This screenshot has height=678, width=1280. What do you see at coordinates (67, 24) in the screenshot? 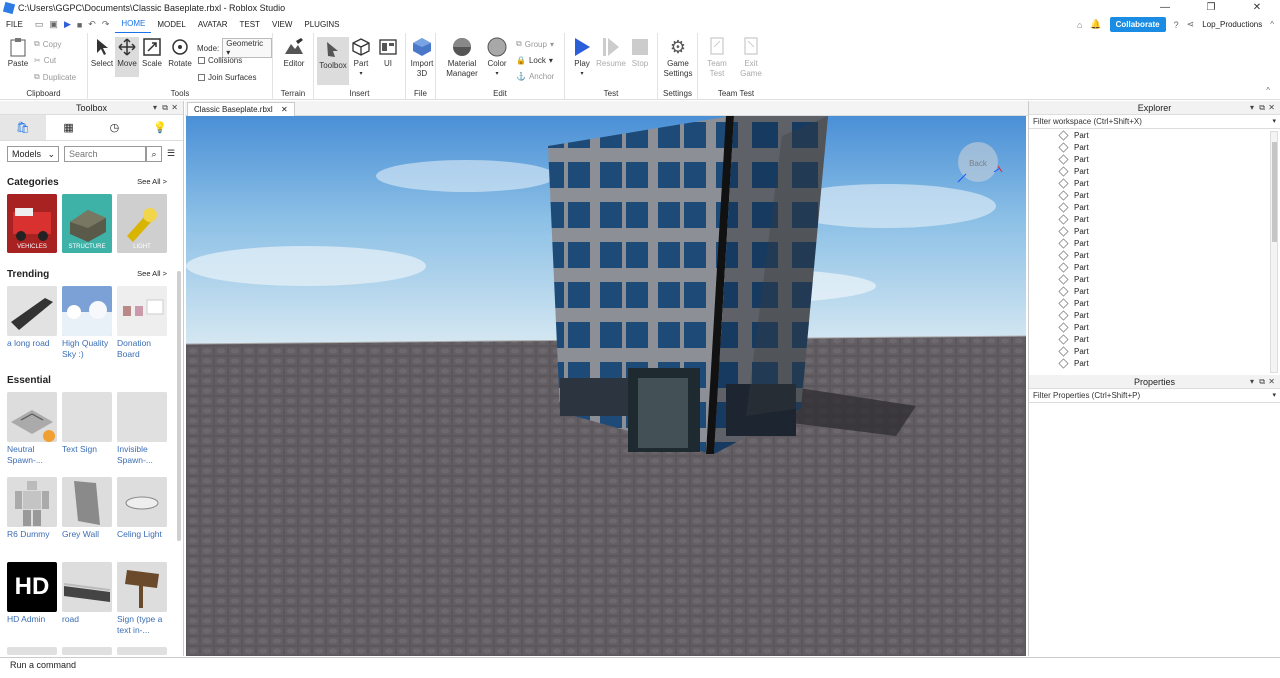
I see `quick-play-icon: ▶` at bounding box center [67, 24].